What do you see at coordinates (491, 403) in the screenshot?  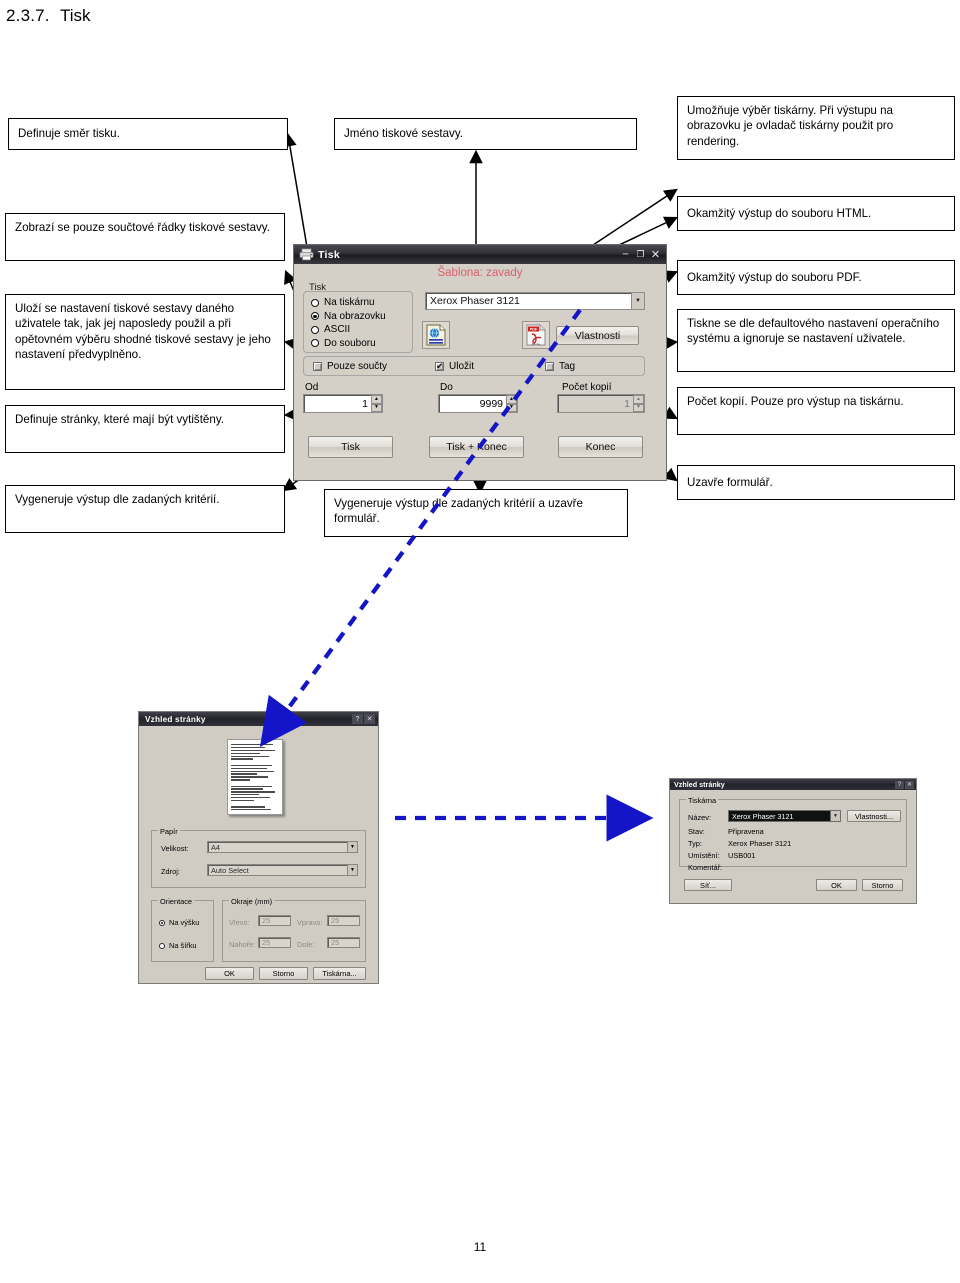 I see `to-input-value: 9999` at bounding box center [491, 403].